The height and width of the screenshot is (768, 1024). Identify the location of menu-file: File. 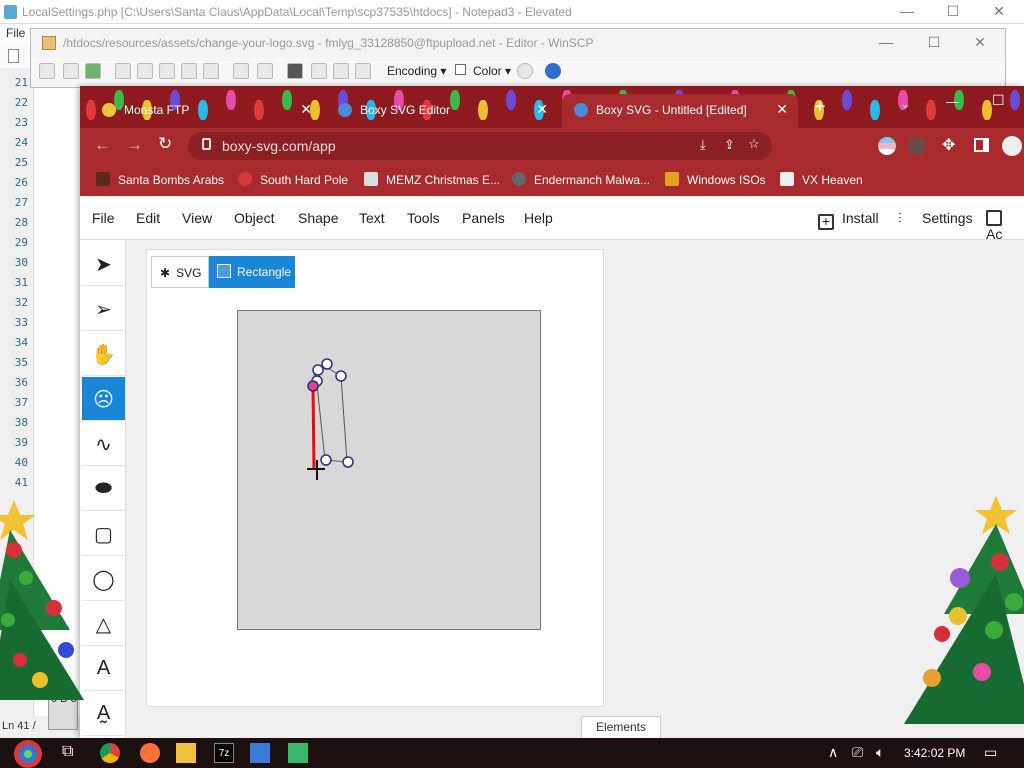
(103, 218).